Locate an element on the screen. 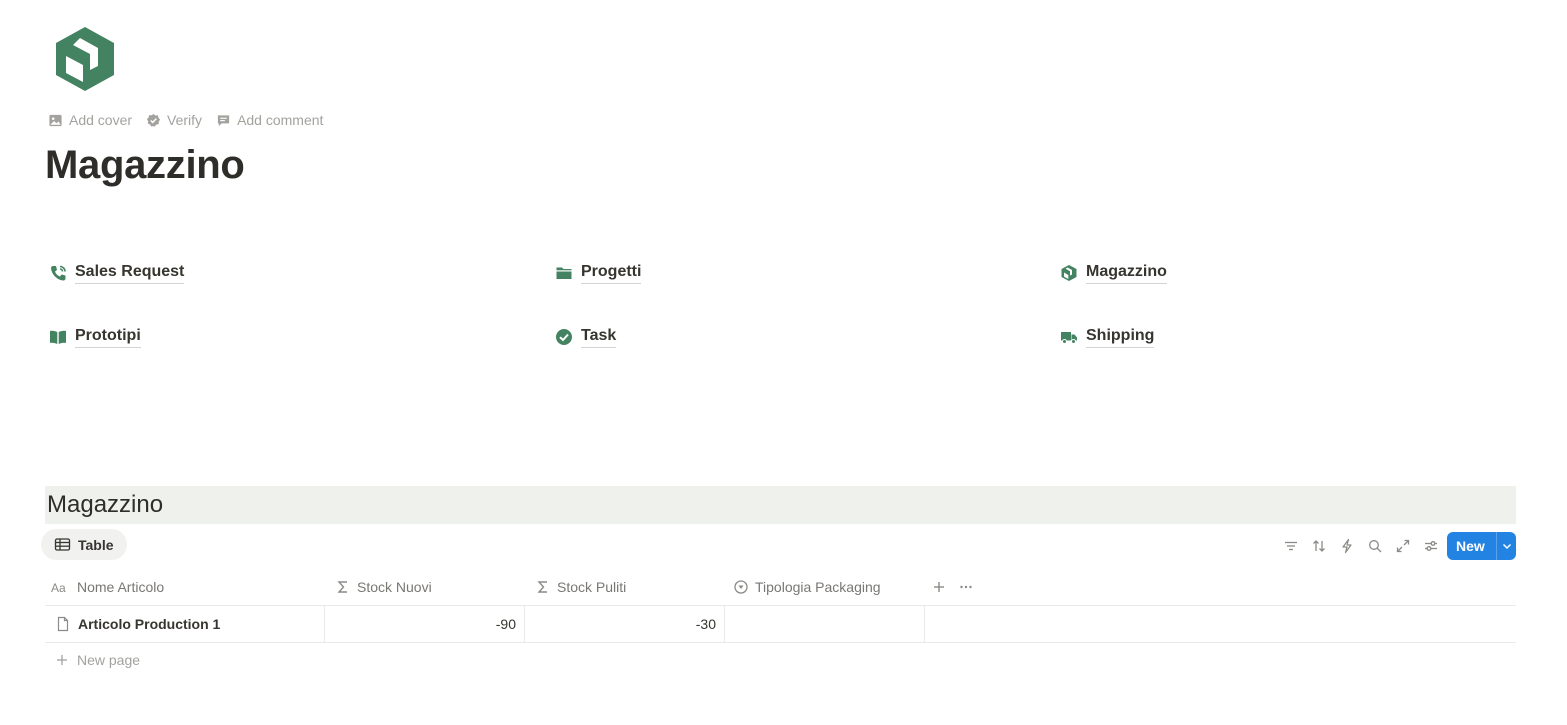  link-magazzino: Magazzino is located at coordinates (1113, 273).